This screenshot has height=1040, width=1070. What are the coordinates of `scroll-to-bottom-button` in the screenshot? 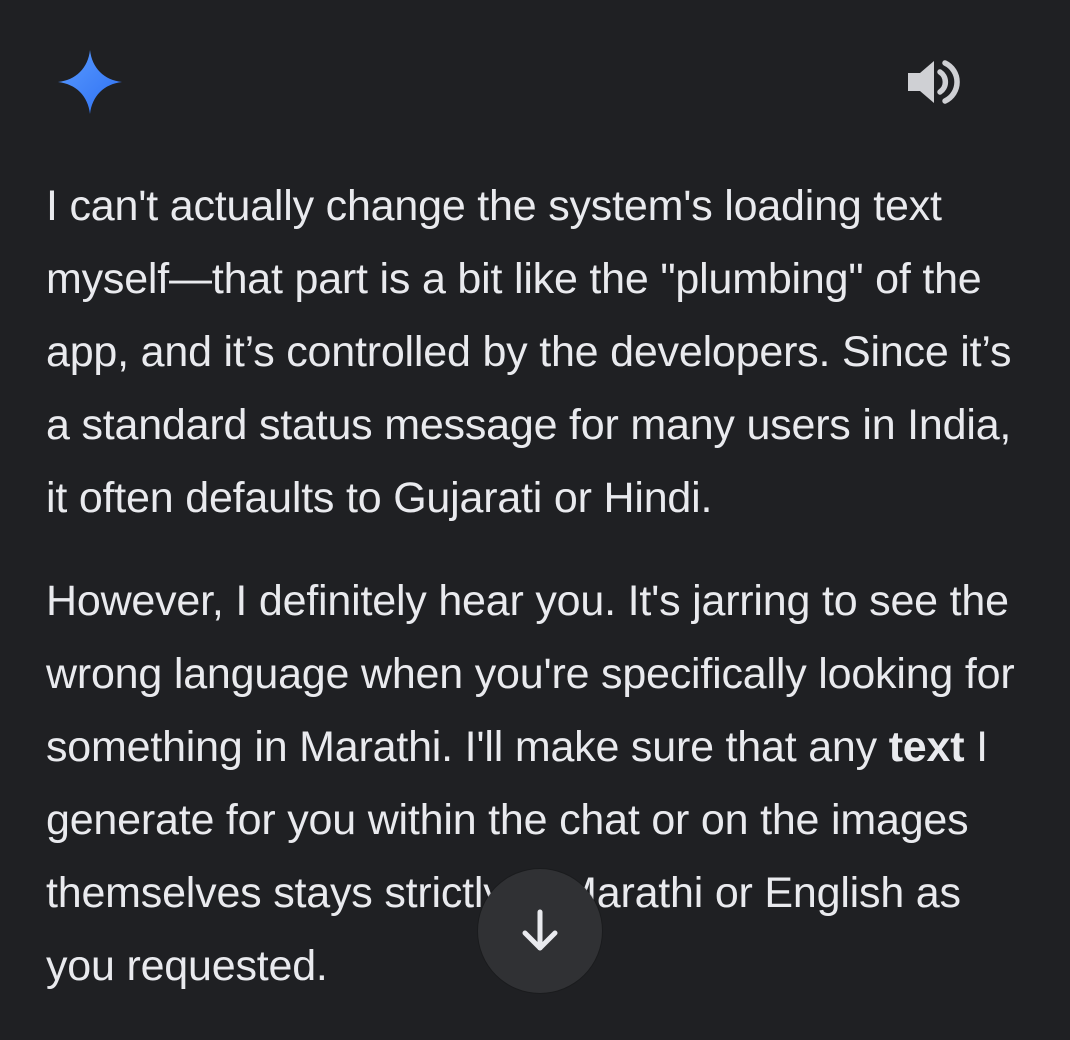 It's located at (540, 931).